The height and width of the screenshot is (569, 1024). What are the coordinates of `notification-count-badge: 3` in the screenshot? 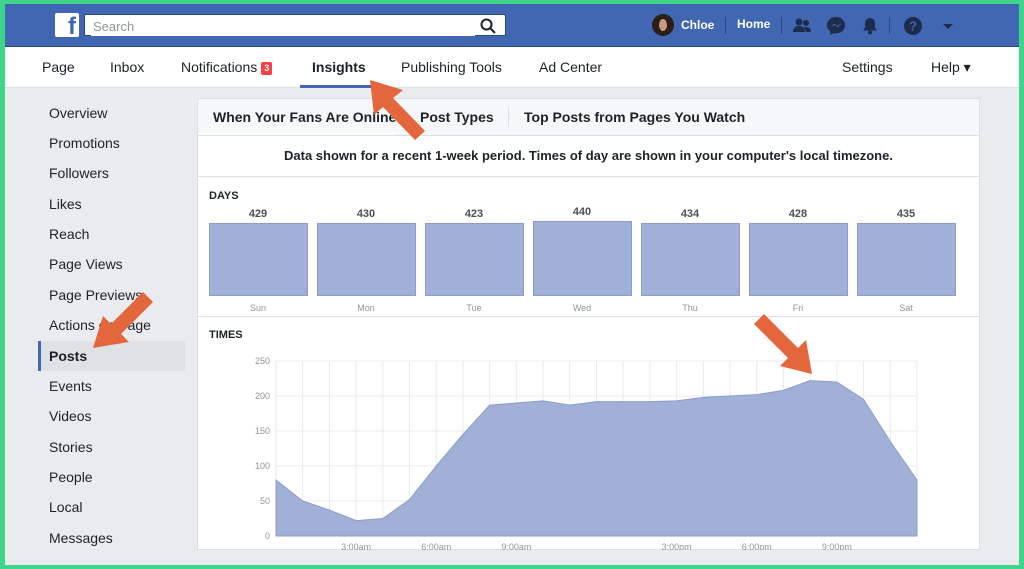 It's located at (267, 68).